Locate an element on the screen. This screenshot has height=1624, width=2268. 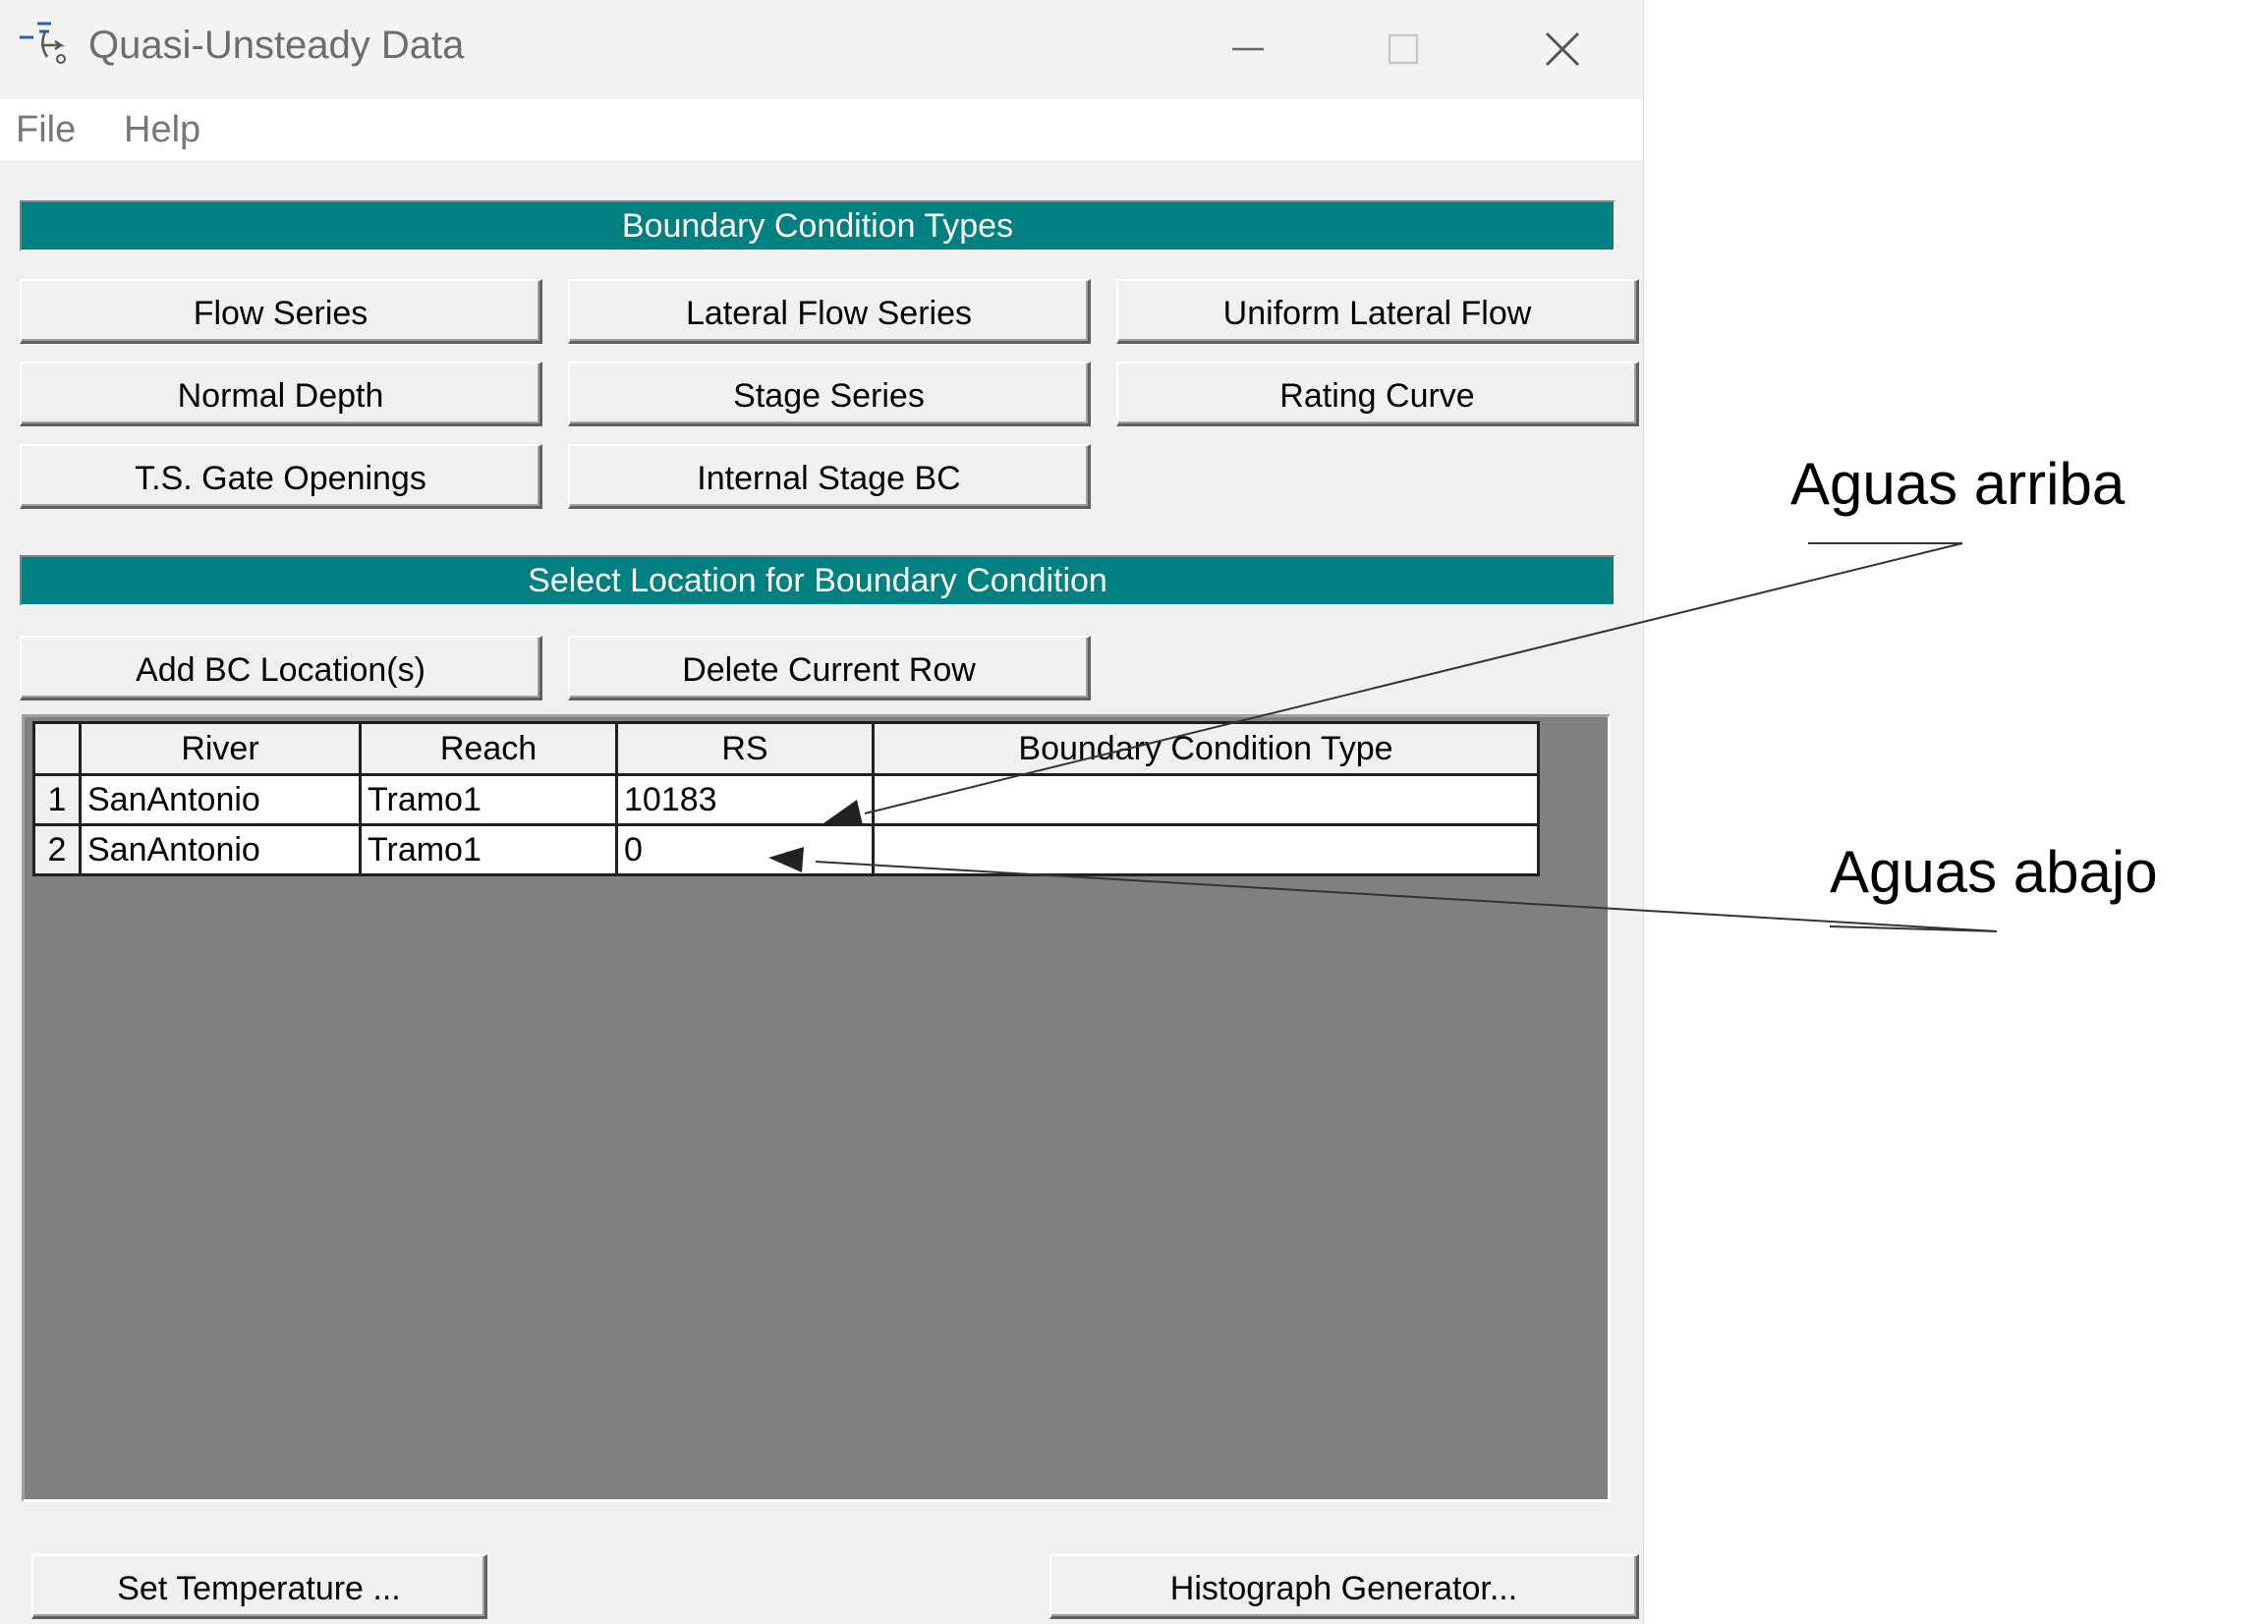
annotation-arrows is located at coordinates (1383, 737).